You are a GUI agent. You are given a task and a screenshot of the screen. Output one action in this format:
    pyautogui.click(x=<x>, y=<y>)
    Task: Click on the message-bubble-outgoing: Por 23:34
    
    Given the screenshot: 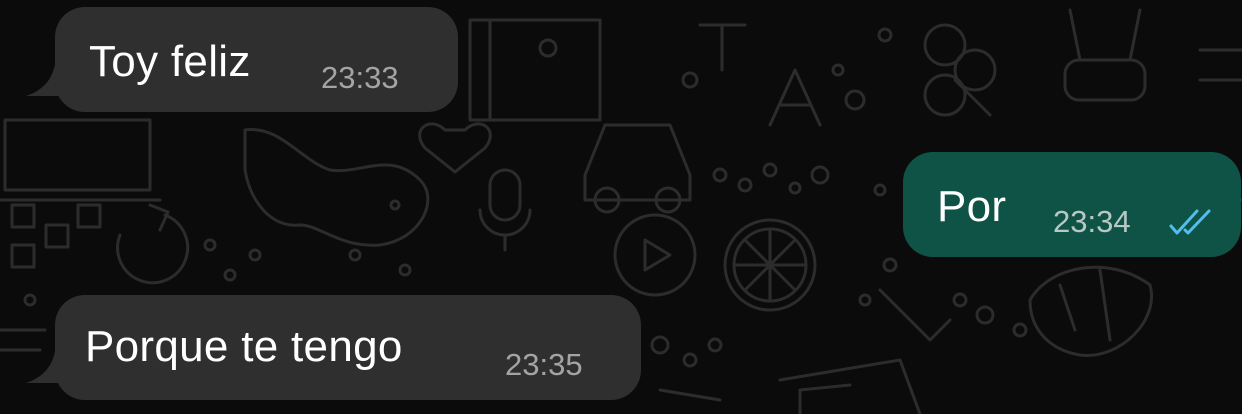 What is the action you would take?
    pyautogui.click(x=1072, y=204)
    